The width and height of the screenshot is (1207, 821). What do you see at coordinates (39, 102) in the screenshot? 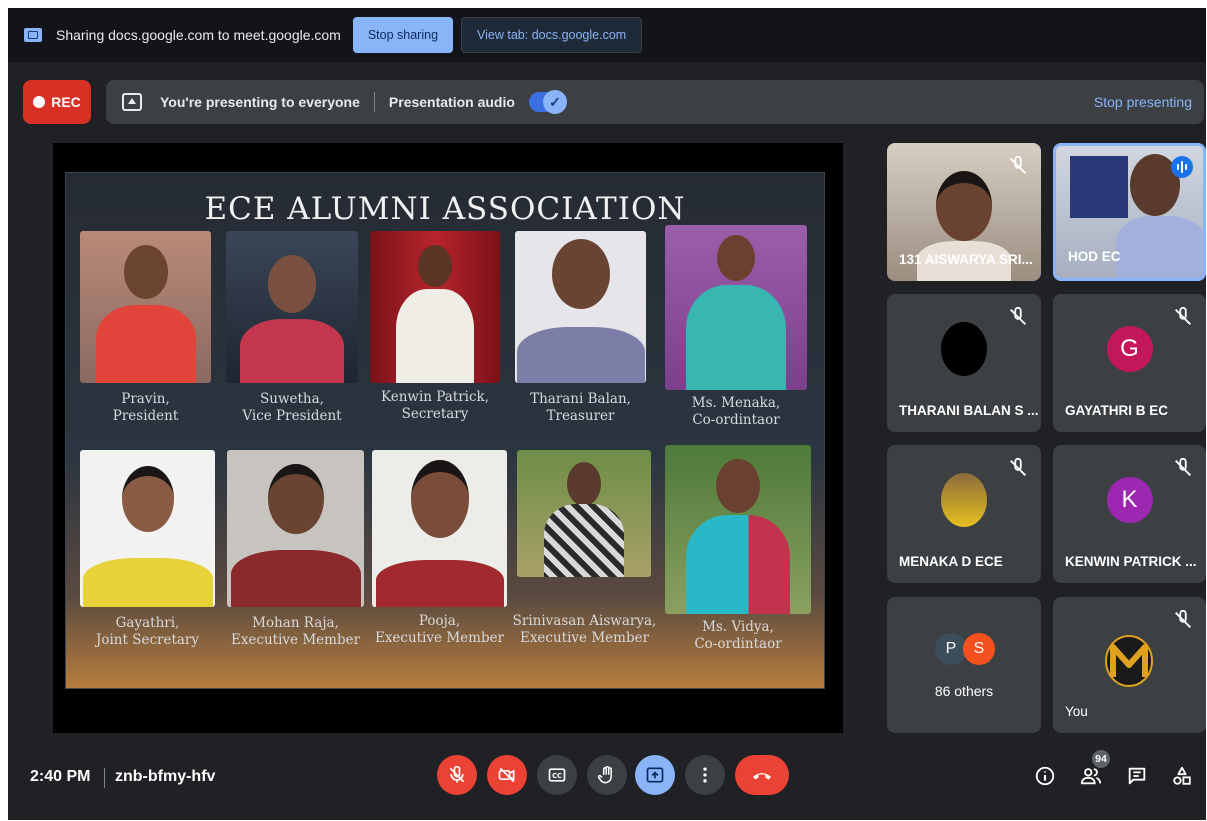
I see `record-dot-icon` at bounding box center [39, 102].